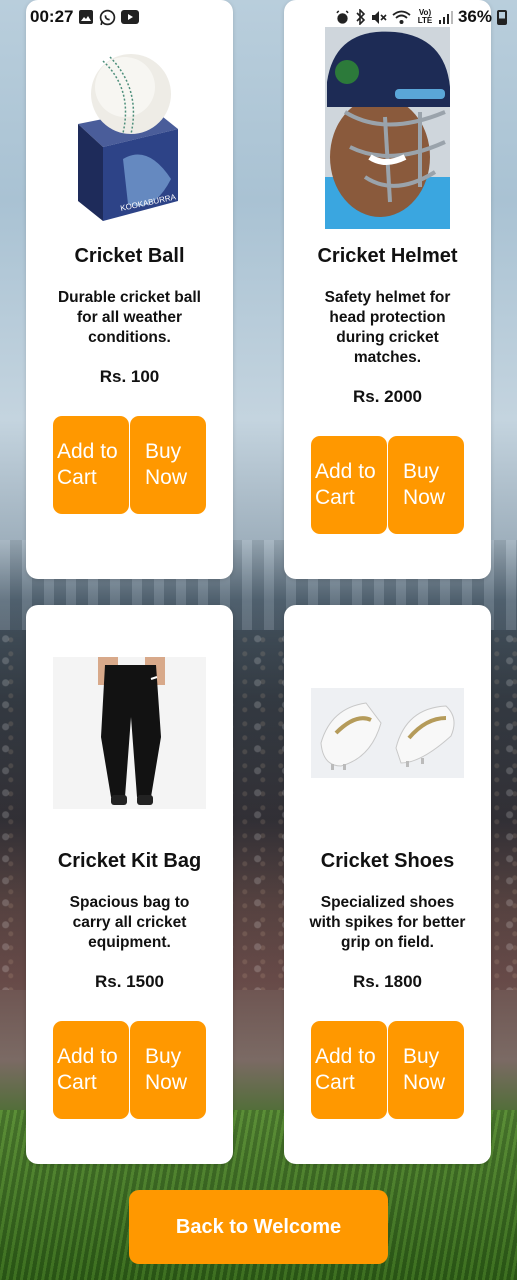  Describe the element at coordinates (502, 17) in the screenshot. I see `battery-icon` at that location.